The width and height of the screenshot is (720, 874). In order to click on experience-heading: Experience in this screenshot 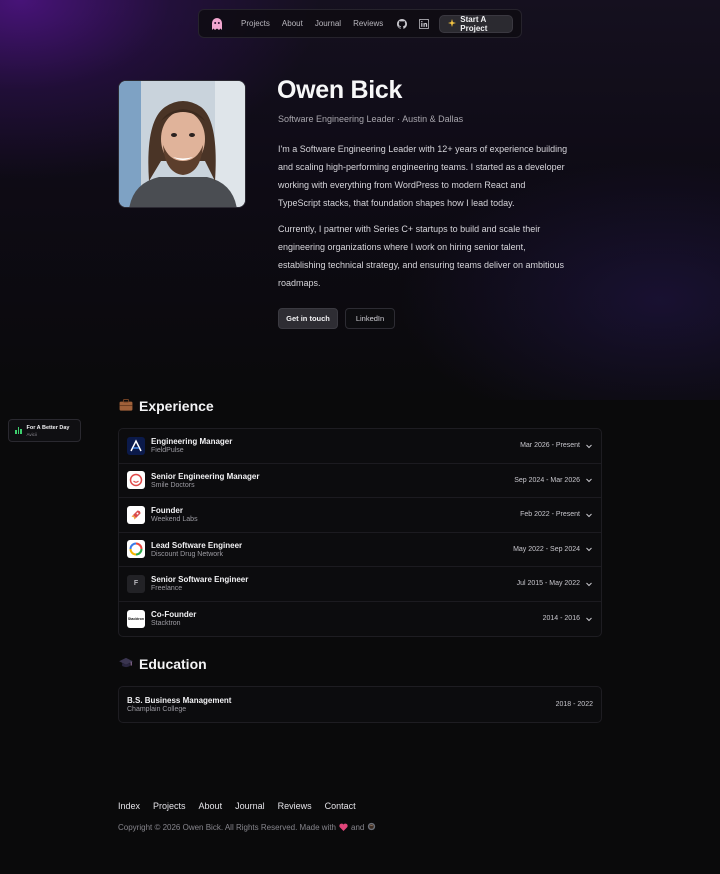, I will do `click(166, 406)`.